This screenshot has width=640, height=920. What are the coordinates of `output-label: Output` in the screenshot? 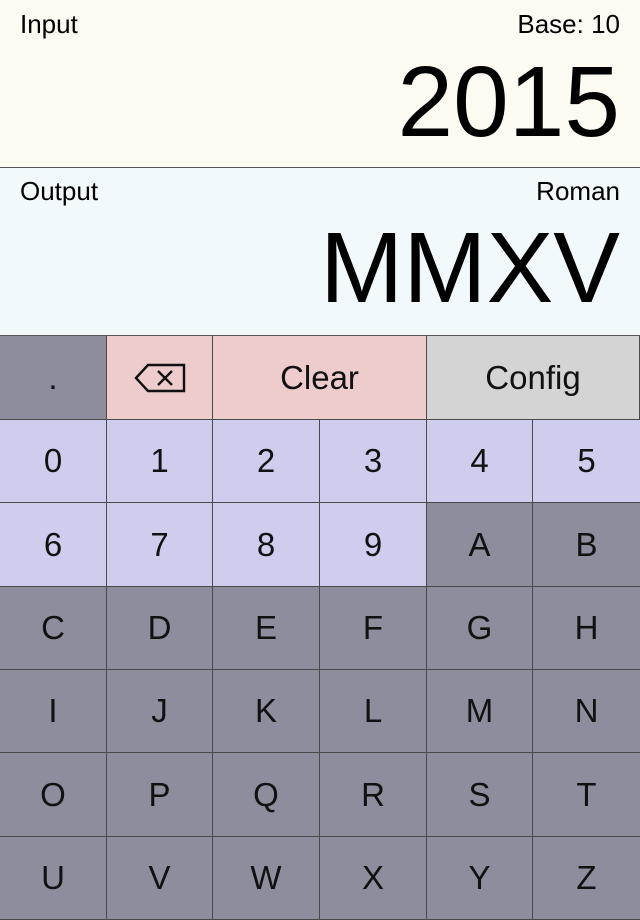 It's located at (59, 191).